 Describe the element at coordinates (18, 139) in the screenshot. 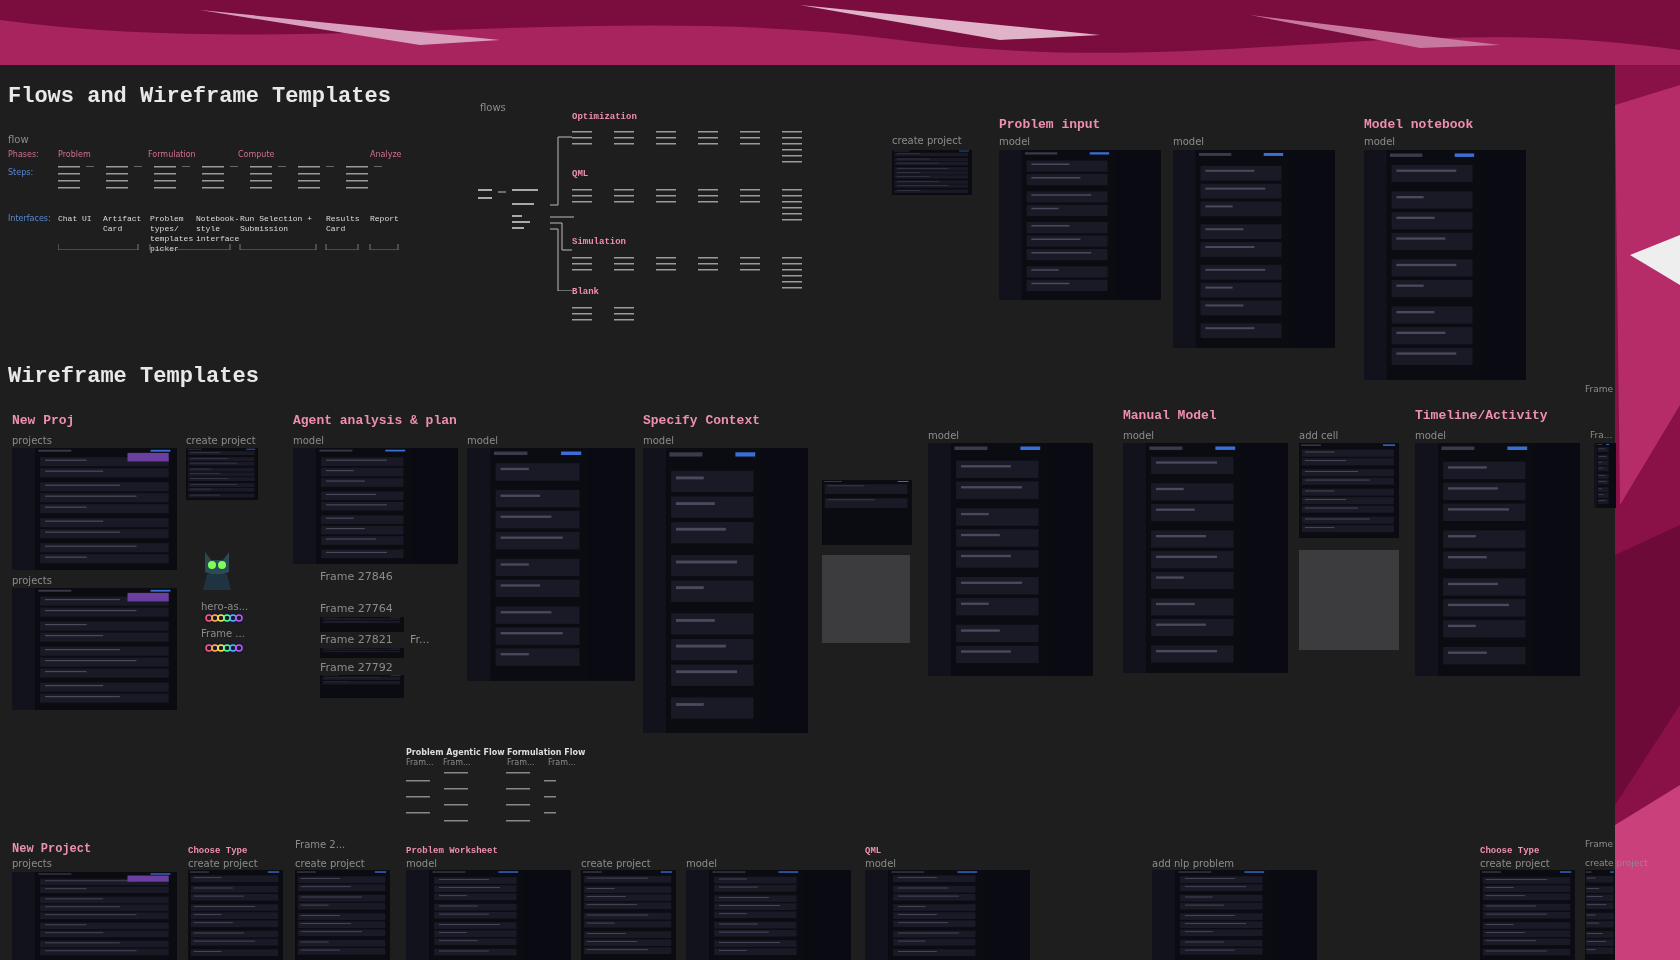

I see `frame-label: flow` at that location.